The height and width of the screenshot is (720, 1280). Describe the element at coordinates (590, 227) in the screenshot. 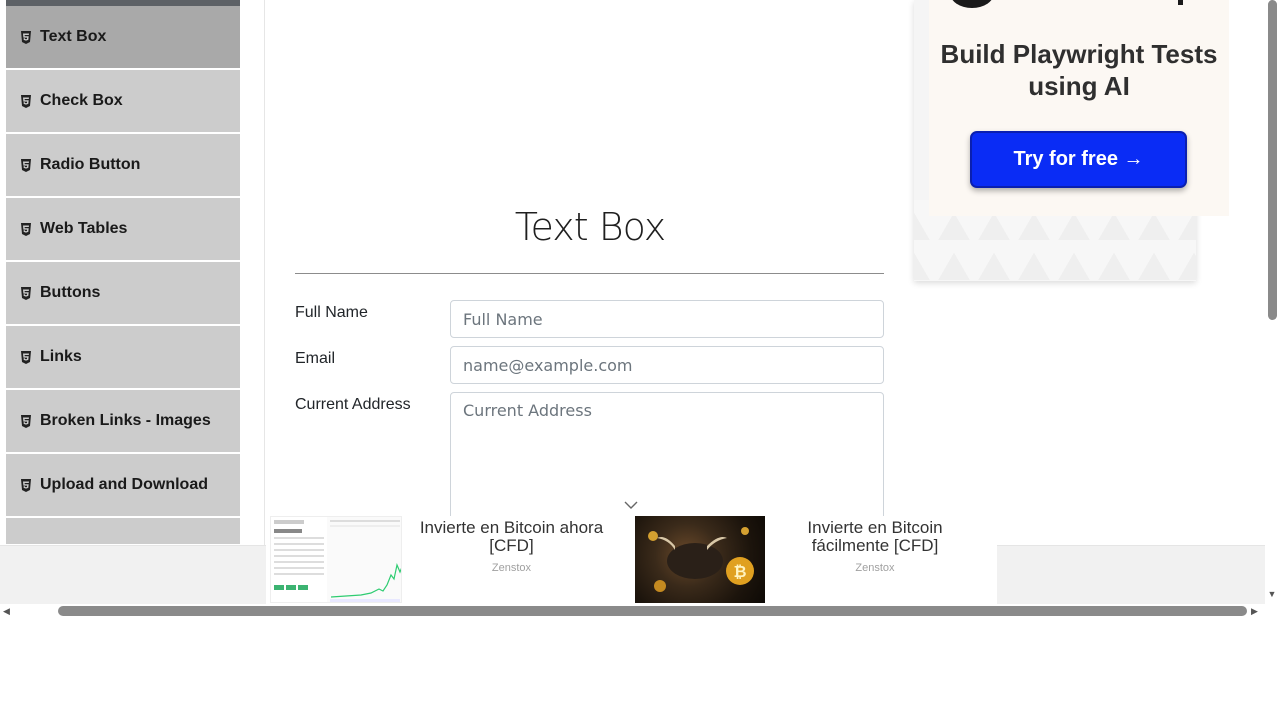

I see `page-title: Text Box` at that location.